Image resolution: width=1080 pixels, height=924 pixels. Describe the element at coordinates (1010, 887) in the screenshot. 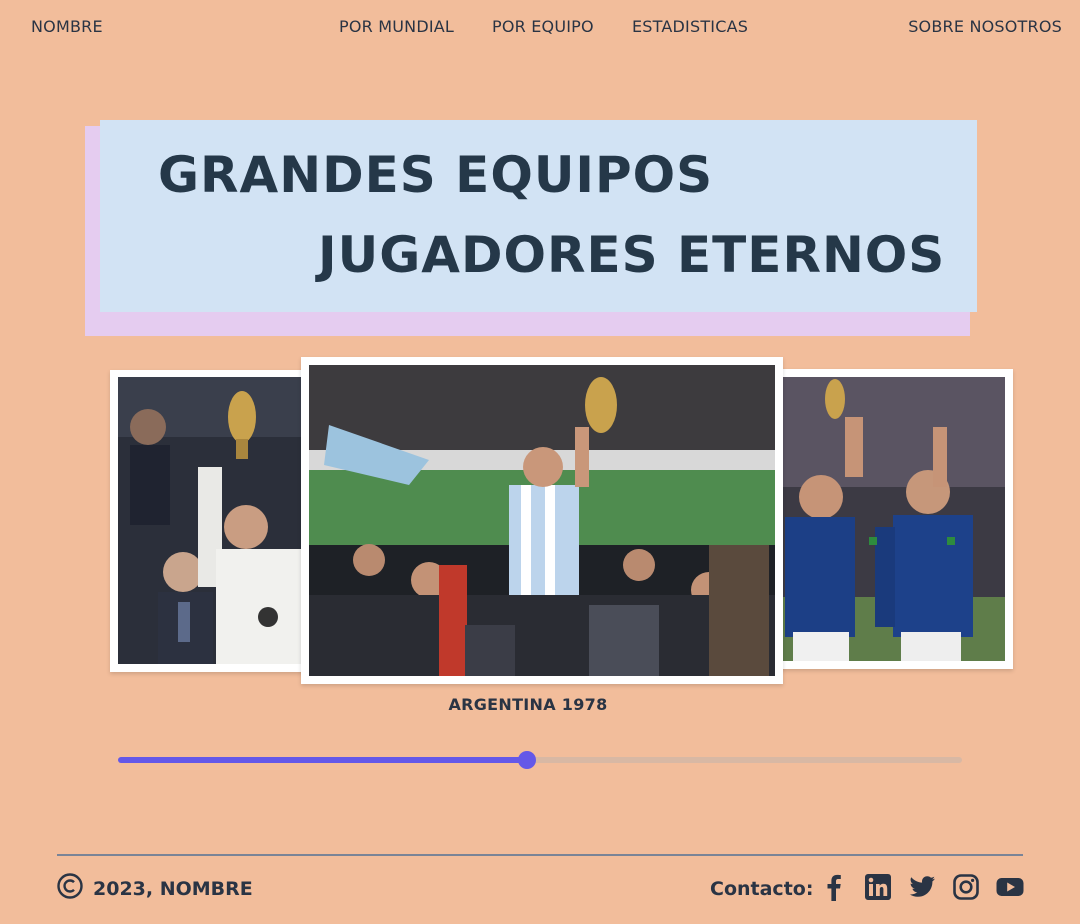

I see `youtube-icon` at that location.